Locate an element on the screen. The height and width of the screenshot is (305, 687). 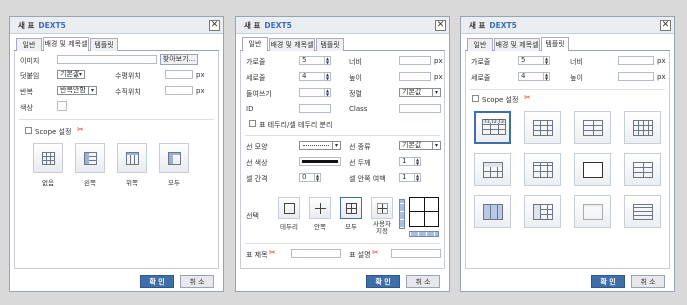
rows-value: 4 is located at coordinates (523, 76).